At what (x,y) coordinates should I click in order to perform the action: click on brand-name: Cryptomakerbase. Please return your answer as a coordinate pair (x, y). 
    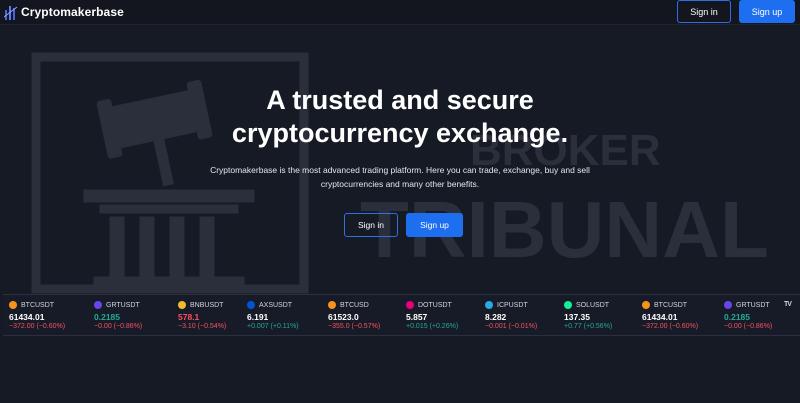
    Looking at the image, I should click on (72, 12).